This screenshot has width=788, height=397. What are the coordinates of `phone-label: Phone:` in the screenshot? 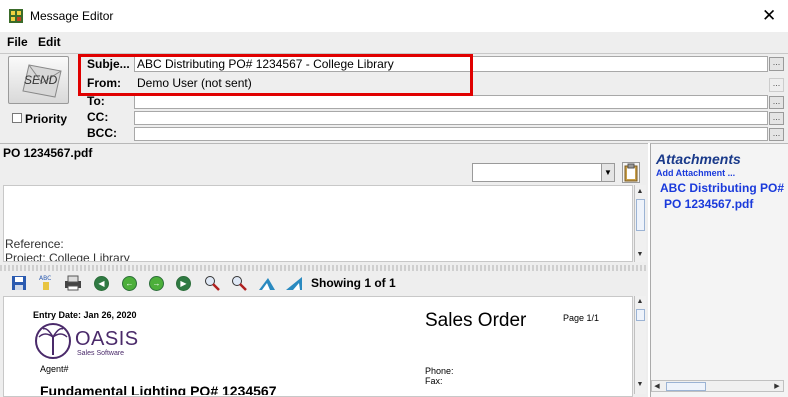 It's located at (439, 371).